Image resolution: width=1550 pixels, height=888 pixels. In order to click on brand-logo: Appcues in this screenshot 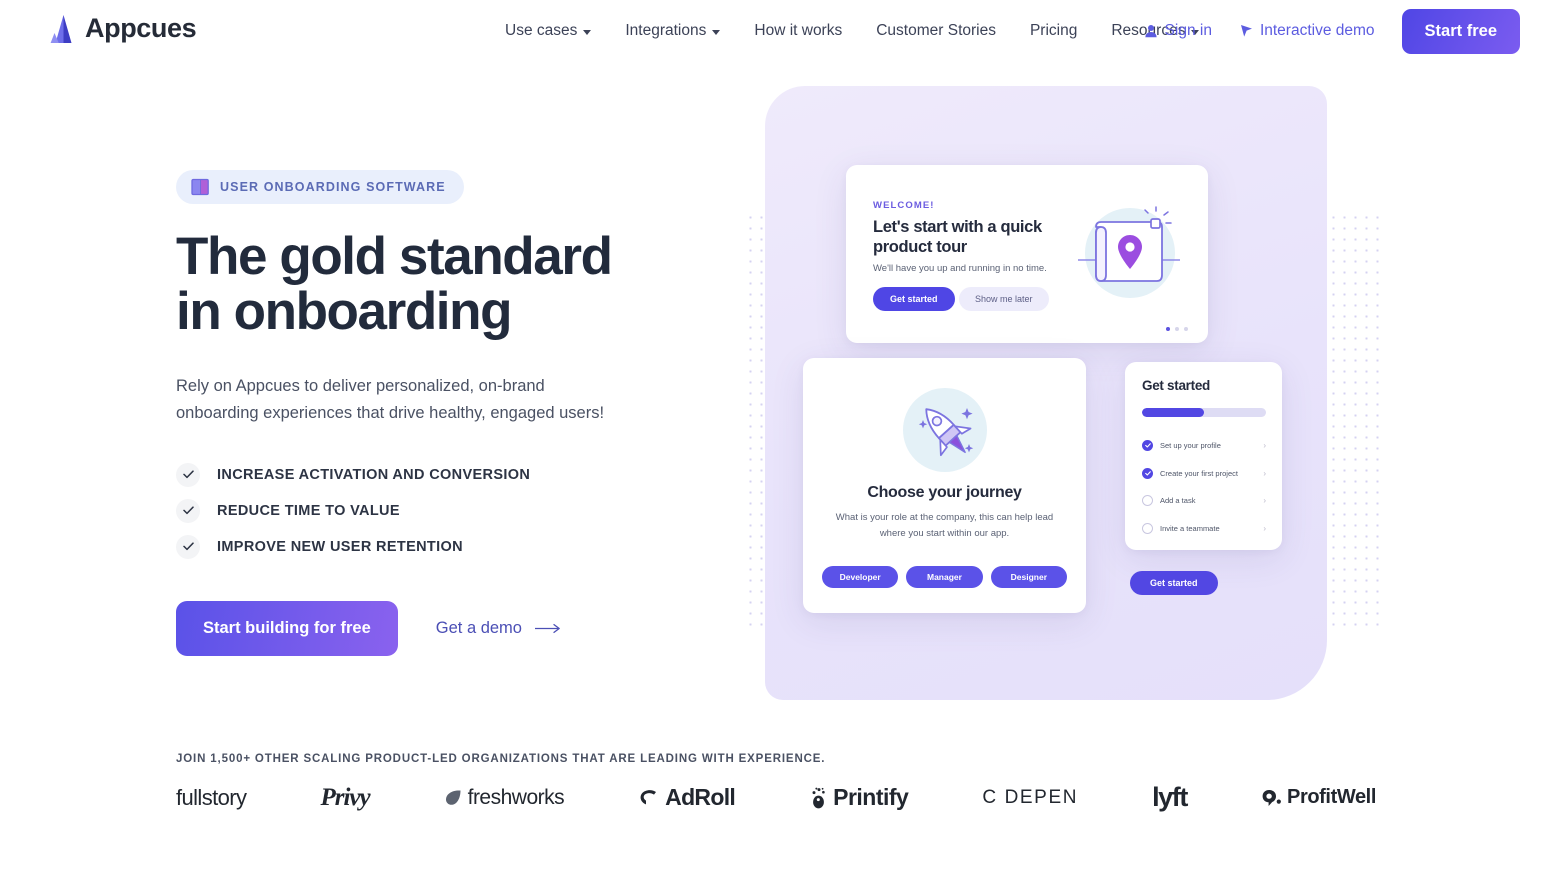, I will do `click(123, 28)`.